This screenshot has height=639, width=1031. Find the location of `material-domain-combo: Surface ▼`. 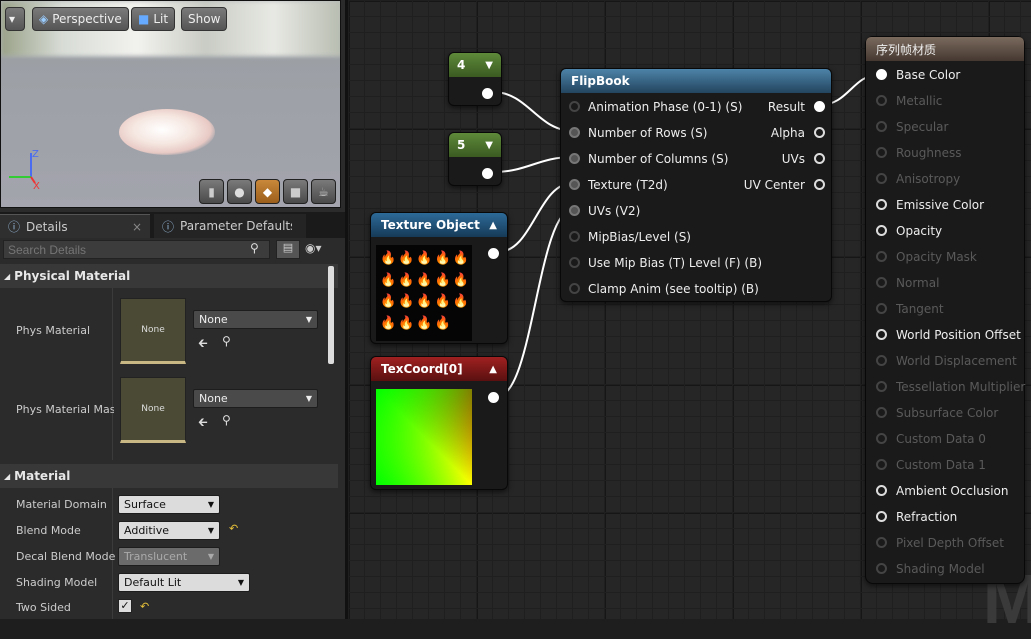

material-domain-combo: Surface ▼ is located at coordinates (169, 504).